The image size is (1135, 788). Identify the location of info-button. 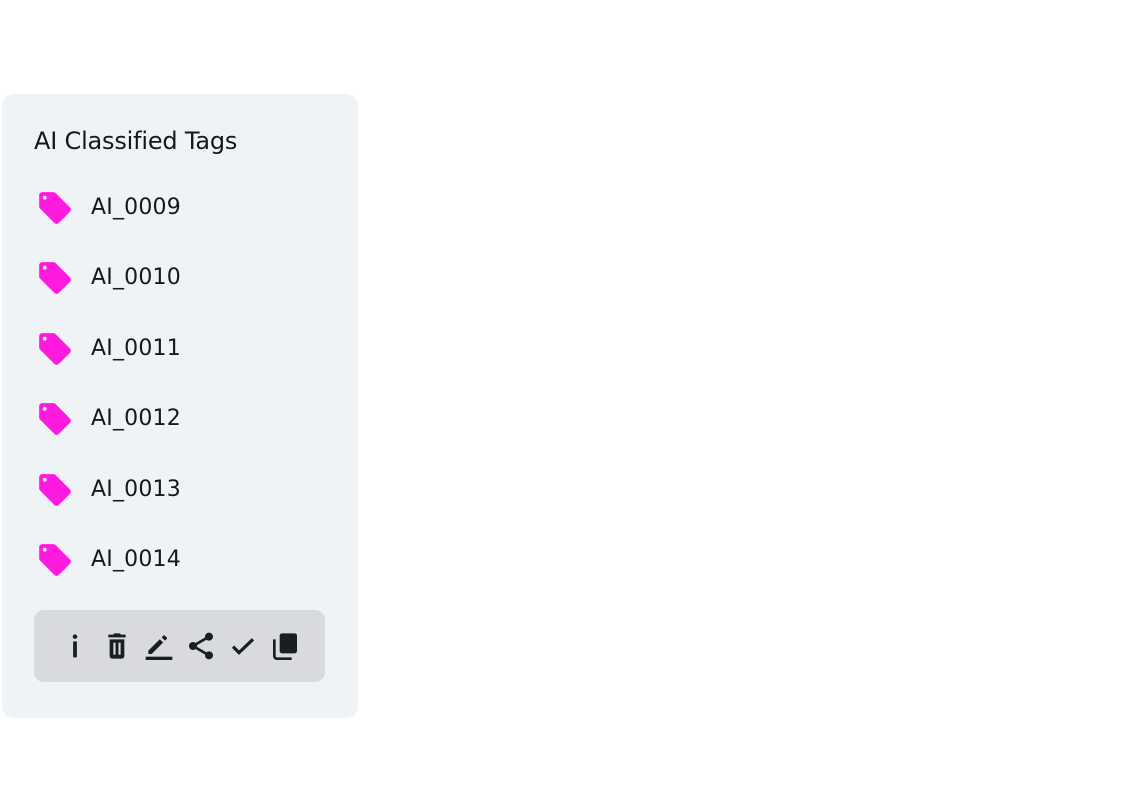
(75, 646).